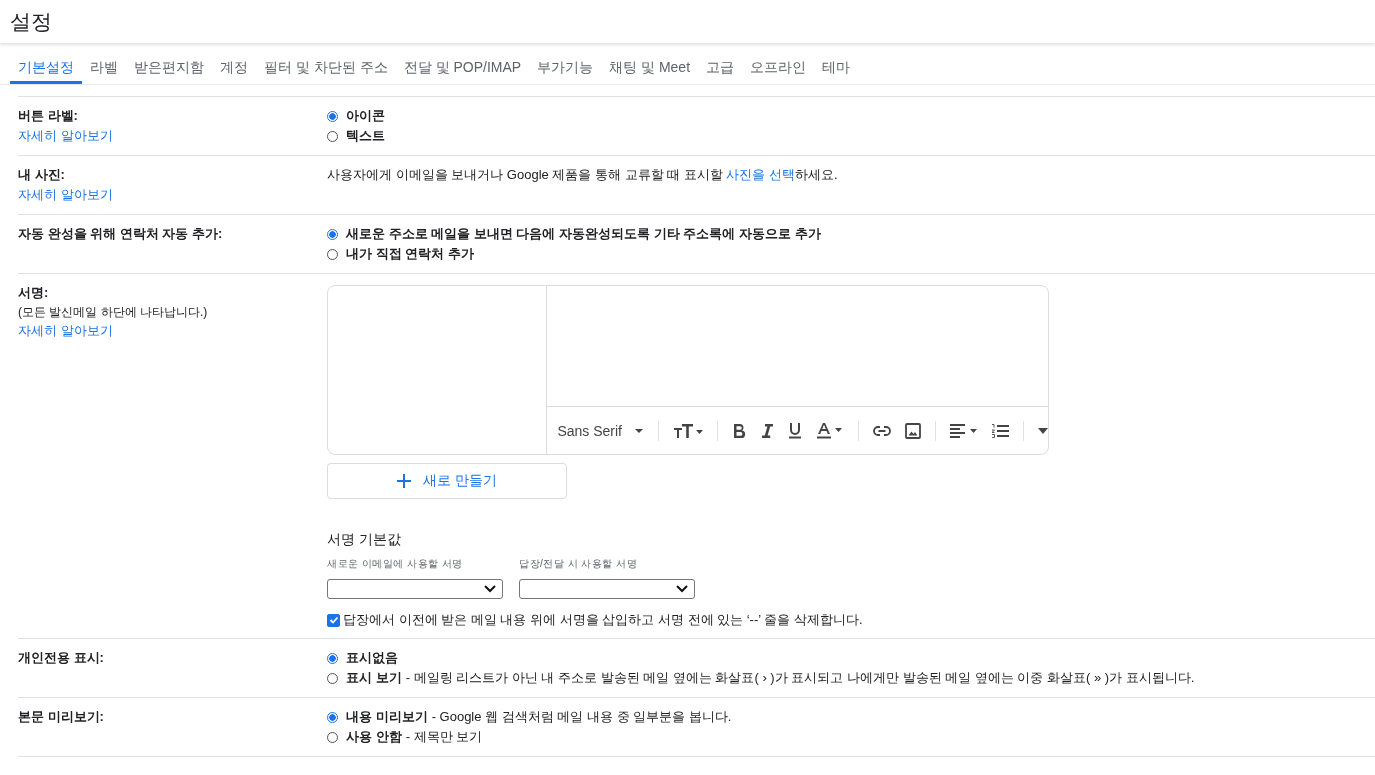 This screenshot has height=775, width=1375. Describe the element at coordinates (882, 430) in the screenshot. I see `link-icon` at that location.